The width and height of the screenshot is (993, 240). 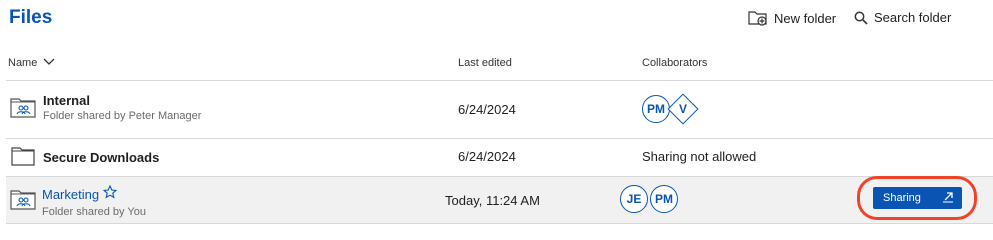 What do you see at coordinates (861, 18) in the screenshot?
I see `search-icon` at bounding box center [861, 18].